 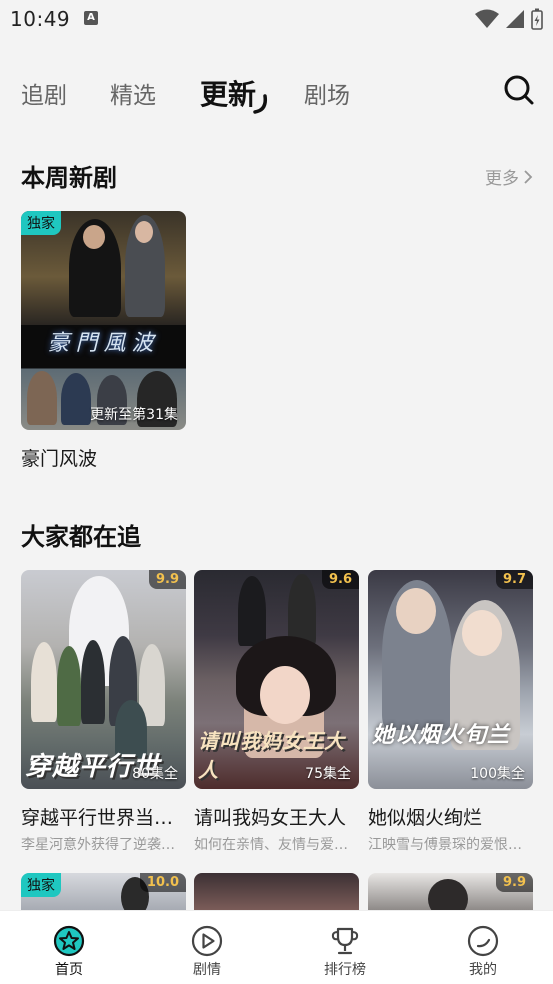 I want to click on drama-poster: 穿越平行世 9.9 80集全, so click(x=103, y=679).